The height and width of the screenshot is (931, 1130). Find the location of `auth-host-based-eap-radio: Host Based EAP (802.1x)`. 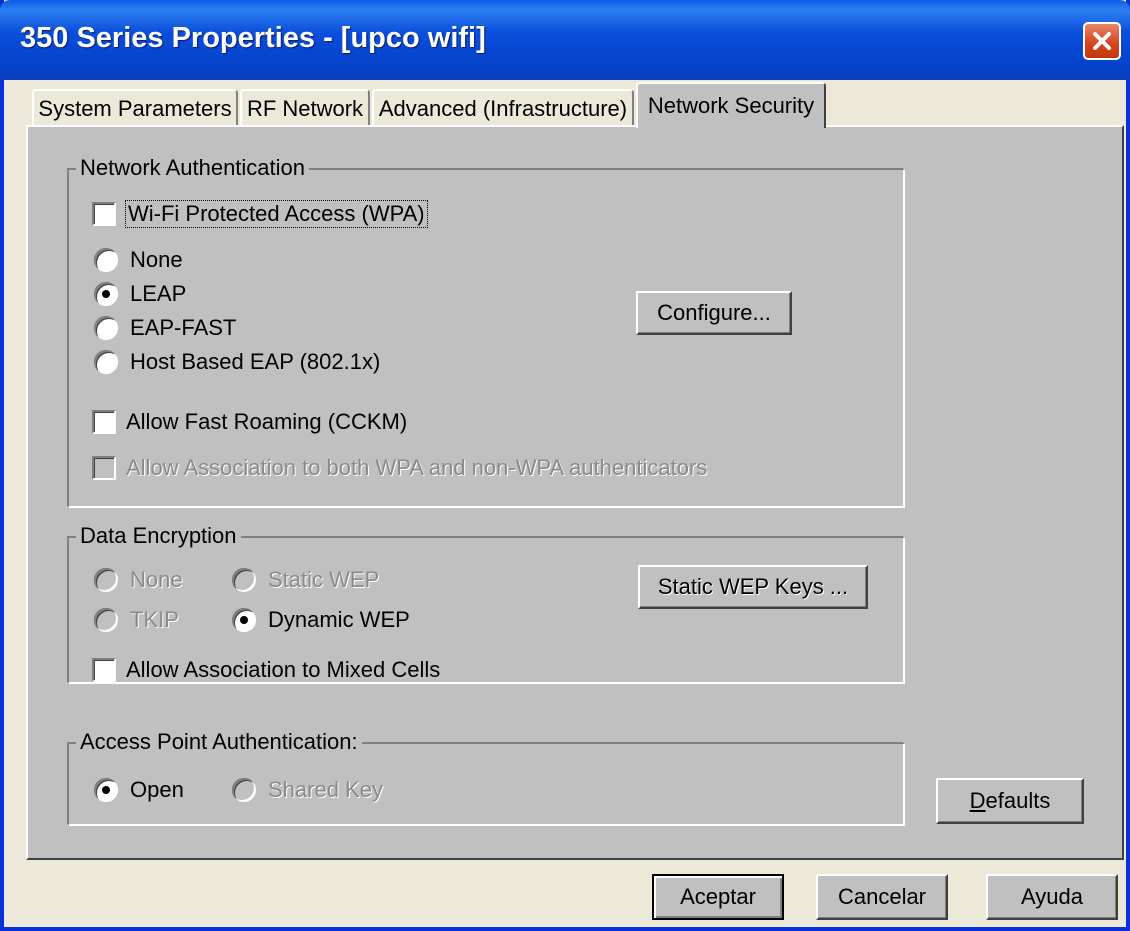

auth-host-based-eap-radio: Host Based EAP (802.1x) is located at coordinates (237, 362).